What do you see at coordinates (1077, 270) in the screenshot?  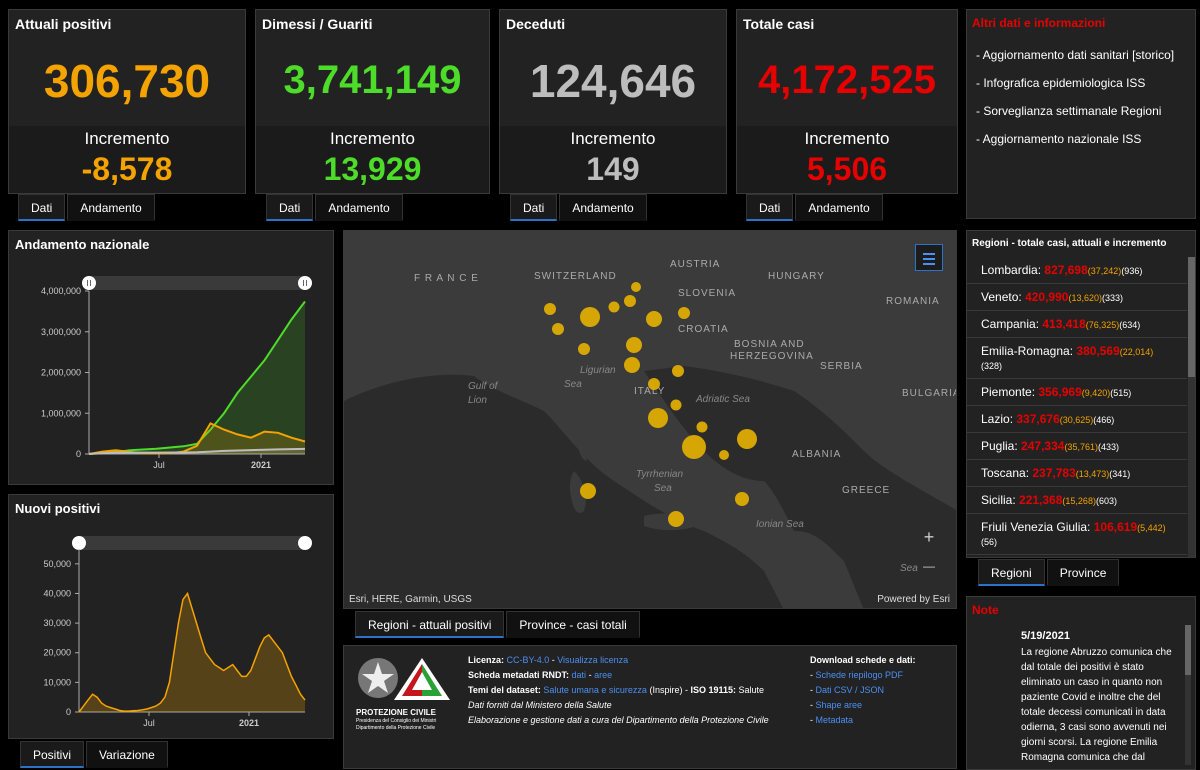 I see `region-row: Lombardia: 827,698(37,242)(936)` at bounding box center [1077, 270].